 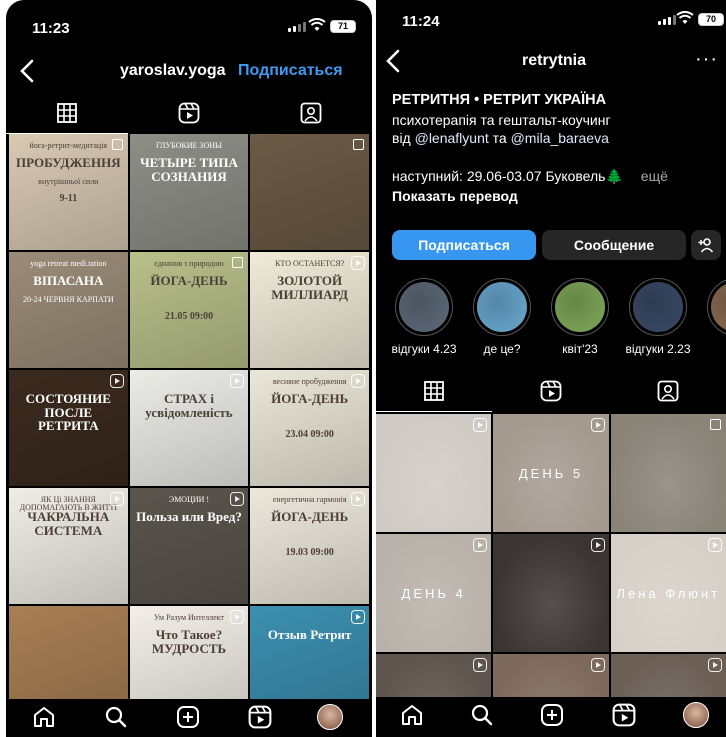 I want to click on bio-mid: та, so click(x=499, y=138).